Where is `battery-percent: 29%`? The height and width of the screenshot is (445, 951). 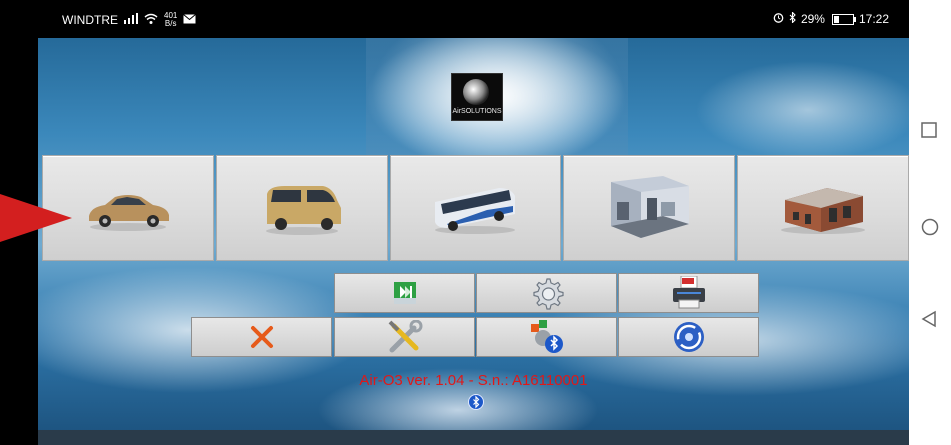
battery-percent: 29% is located at coordinates (812, 19).